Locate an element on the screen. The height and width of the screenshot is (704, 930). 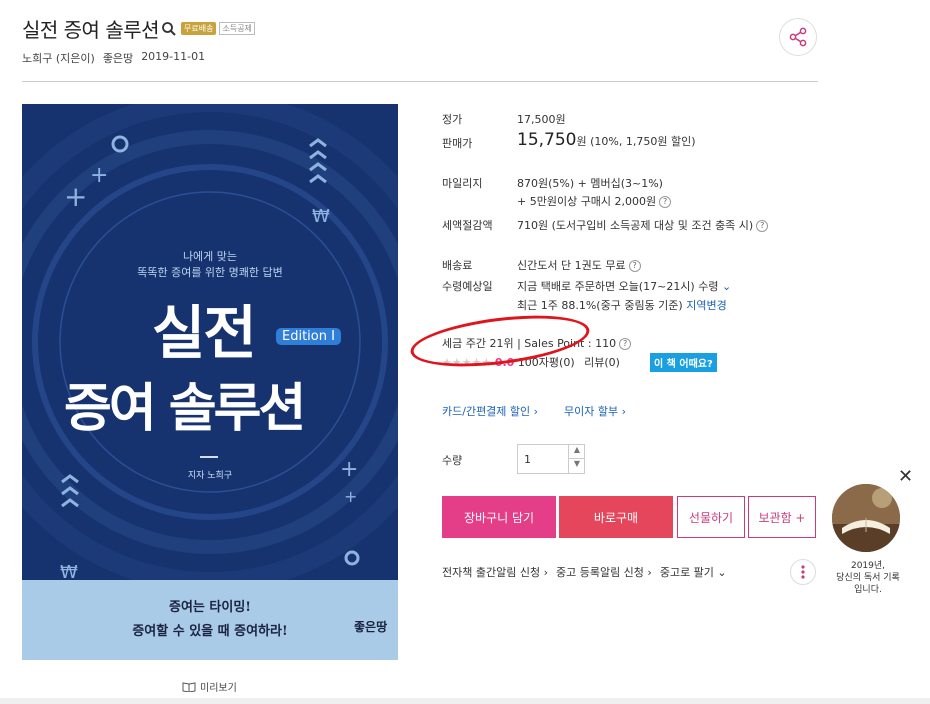
cover-publisher-logo: 좋은땅 is located at coordinates (371, 627).